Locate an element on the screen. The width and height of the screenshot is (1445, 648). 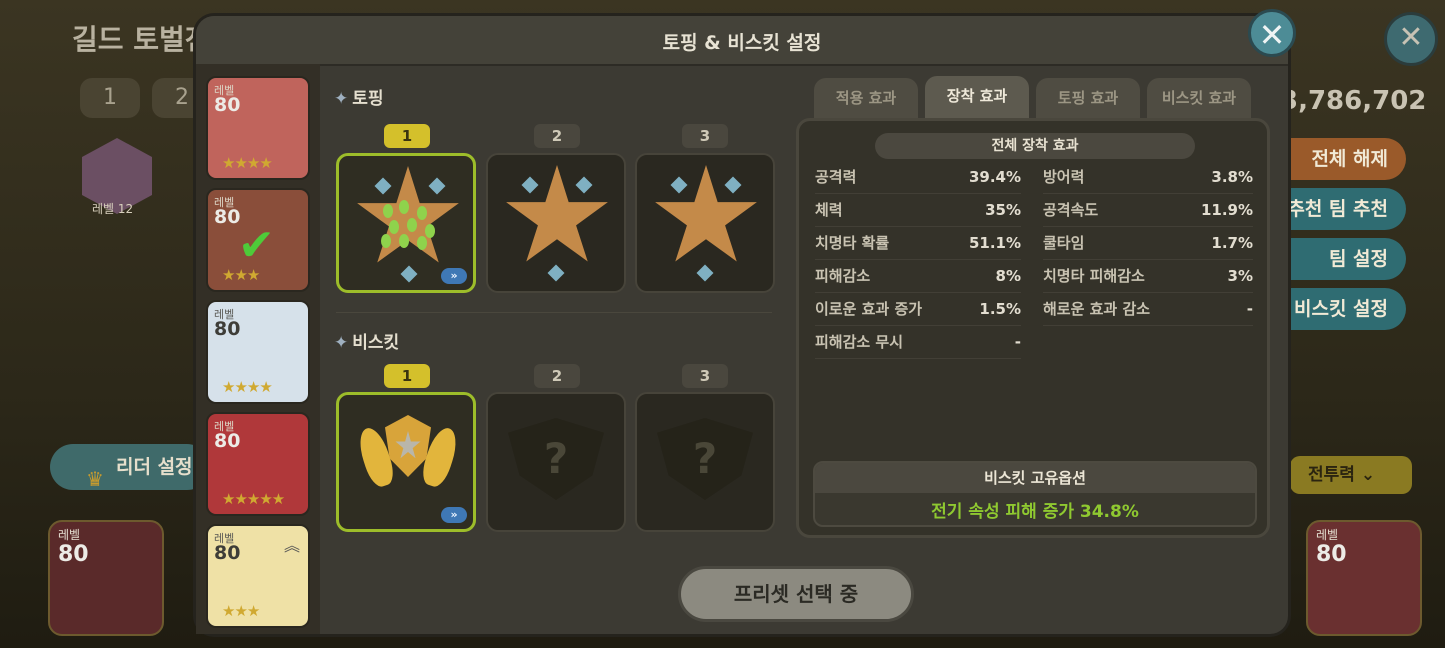
stat-value: 1.5% is located at coordinates (1000, 309).